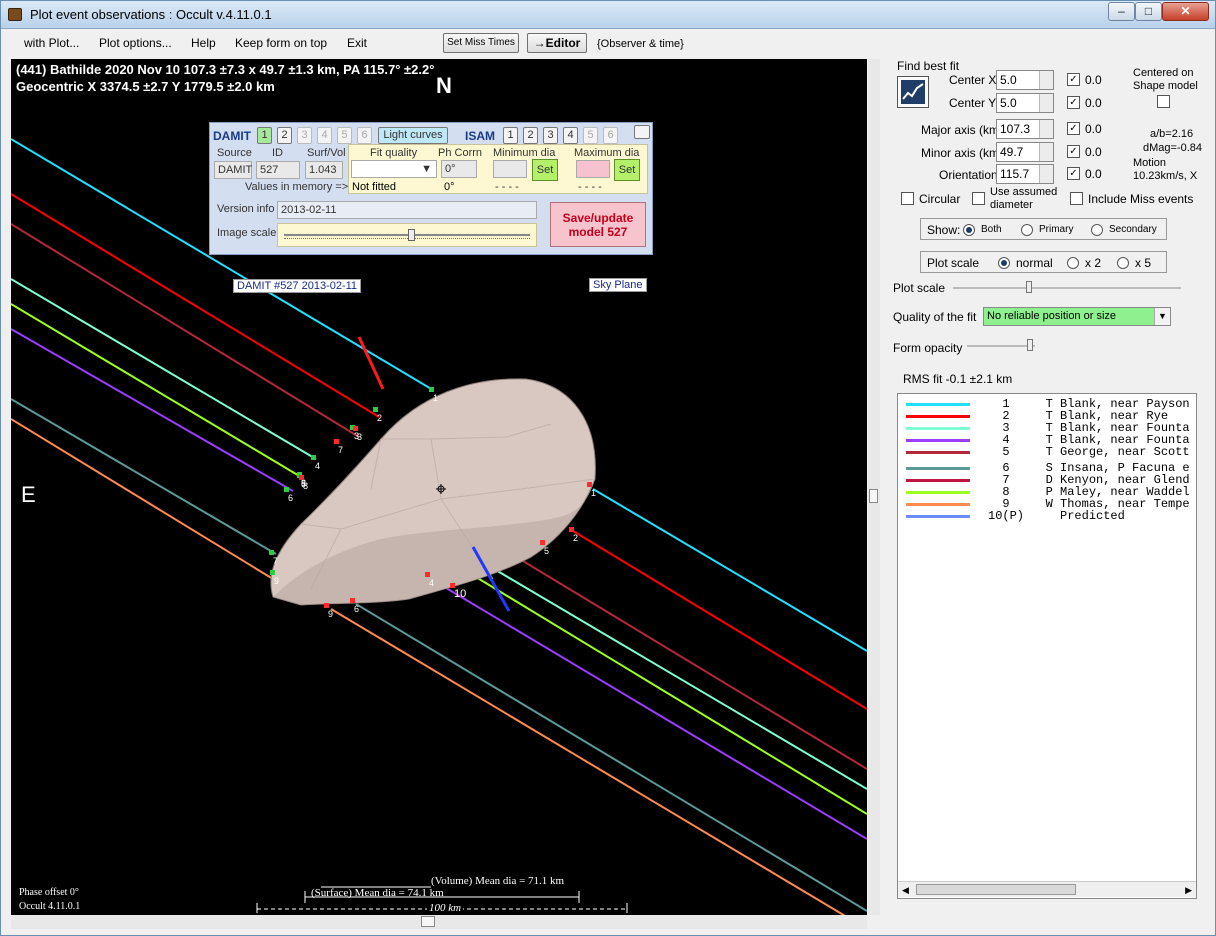  I want to click on scale-x2-label: x 2, so click(1093, 263).